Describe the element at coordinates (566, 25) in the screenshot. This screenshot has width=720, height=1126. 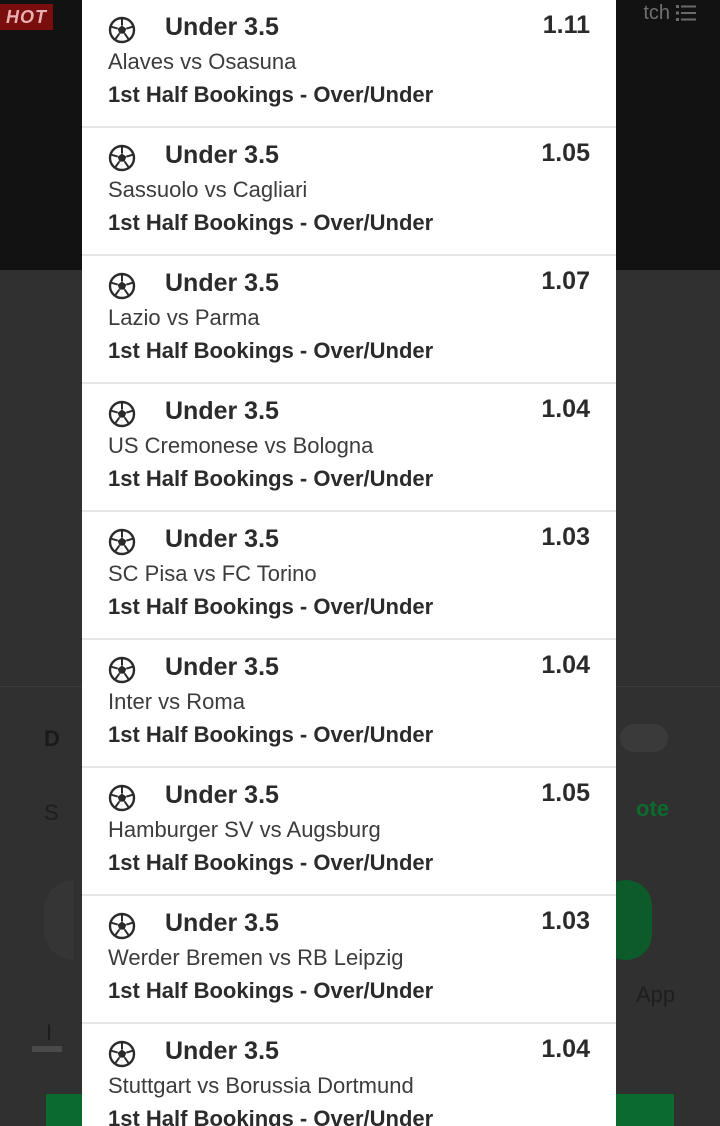
I see `bet-odds: 1.11` at that location.